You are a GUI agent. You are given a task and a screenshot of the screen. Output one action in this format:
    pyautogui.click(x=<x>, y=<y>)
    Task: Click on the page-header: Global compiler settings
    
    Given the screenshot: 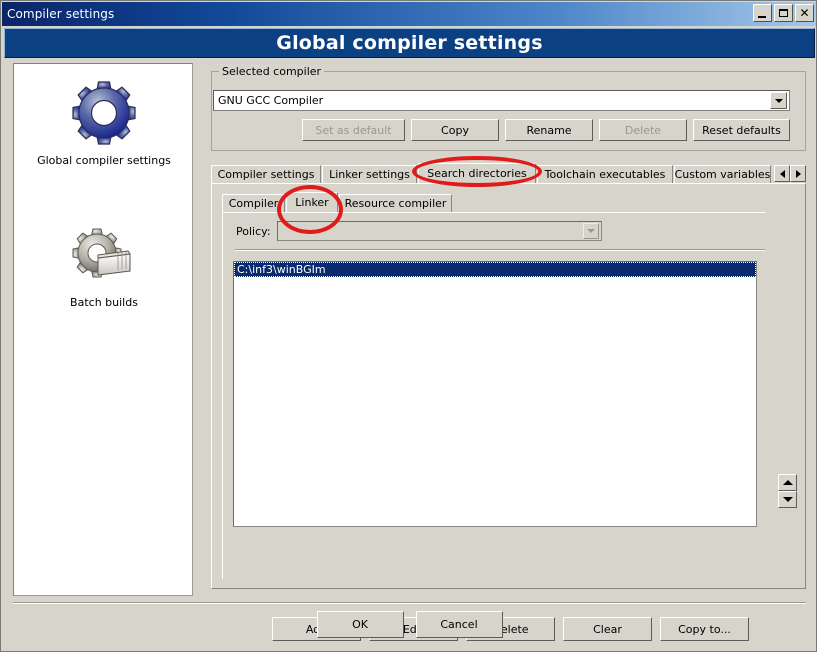 What is the action you would take?
    pyautogui.click(x=409, y=43)
    